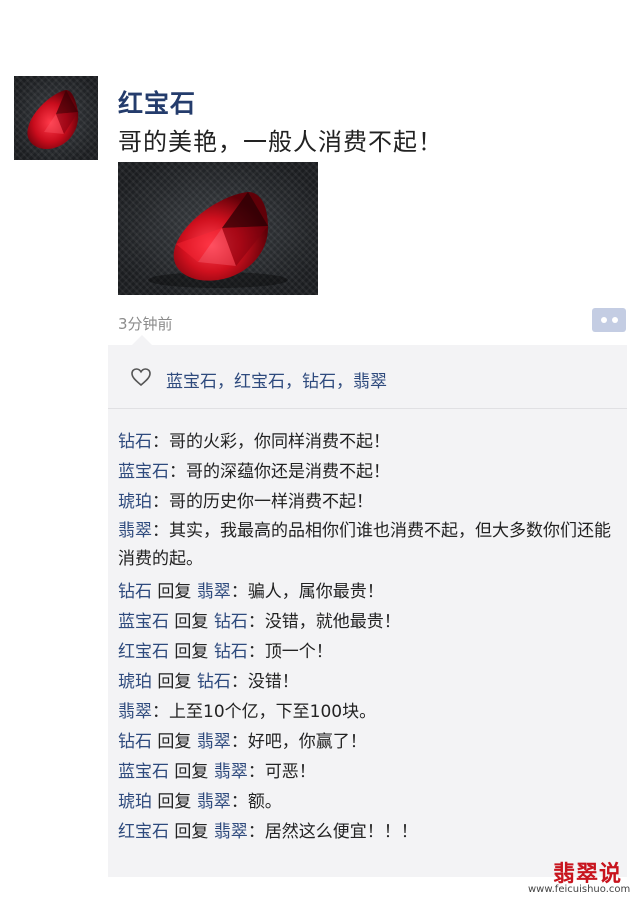  What do you see at coordinates (341, 832) in the screenshot?
I see `comment-text: 居然这么便宜！！！` at bounding box center [341, 832].